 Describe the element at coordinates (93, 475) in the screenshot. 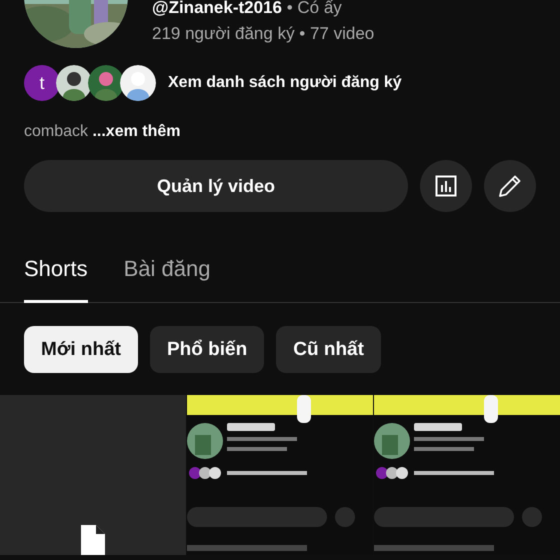

I see `short-thumbnail` at that location.